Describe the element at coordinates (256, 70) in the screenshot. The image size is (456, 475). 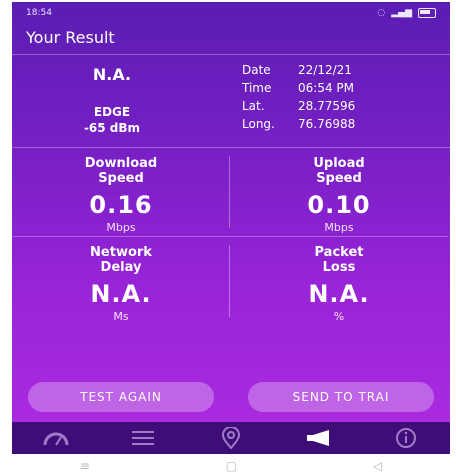
I see `date-label: Date` at that location.